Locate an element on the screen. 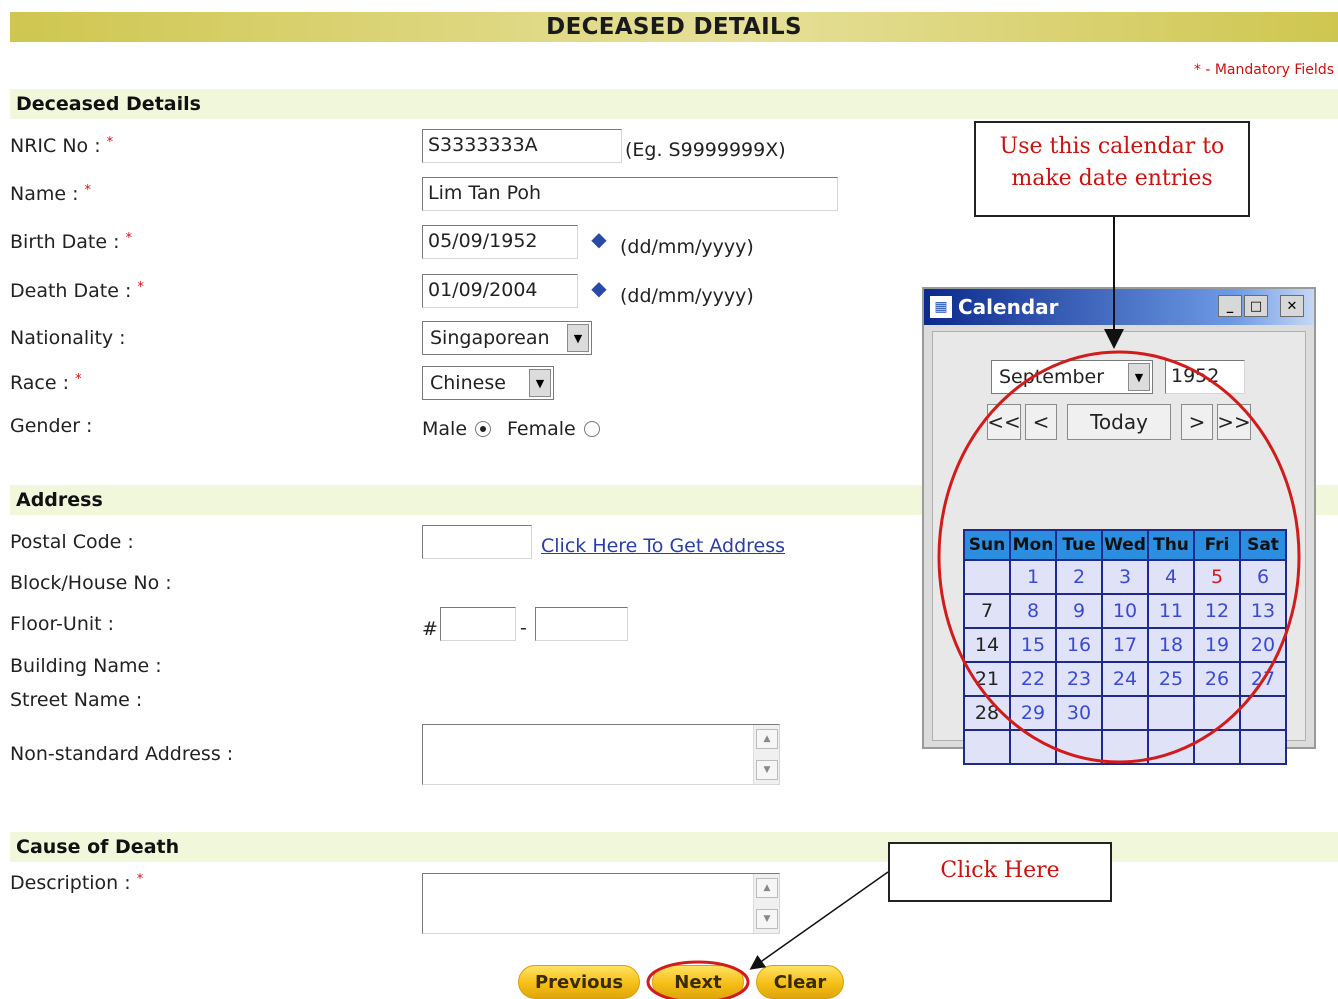 Image resolution: width=1338 pixels, height=999 pixels. clear-button: Clear is located at coordinates (800, 982).